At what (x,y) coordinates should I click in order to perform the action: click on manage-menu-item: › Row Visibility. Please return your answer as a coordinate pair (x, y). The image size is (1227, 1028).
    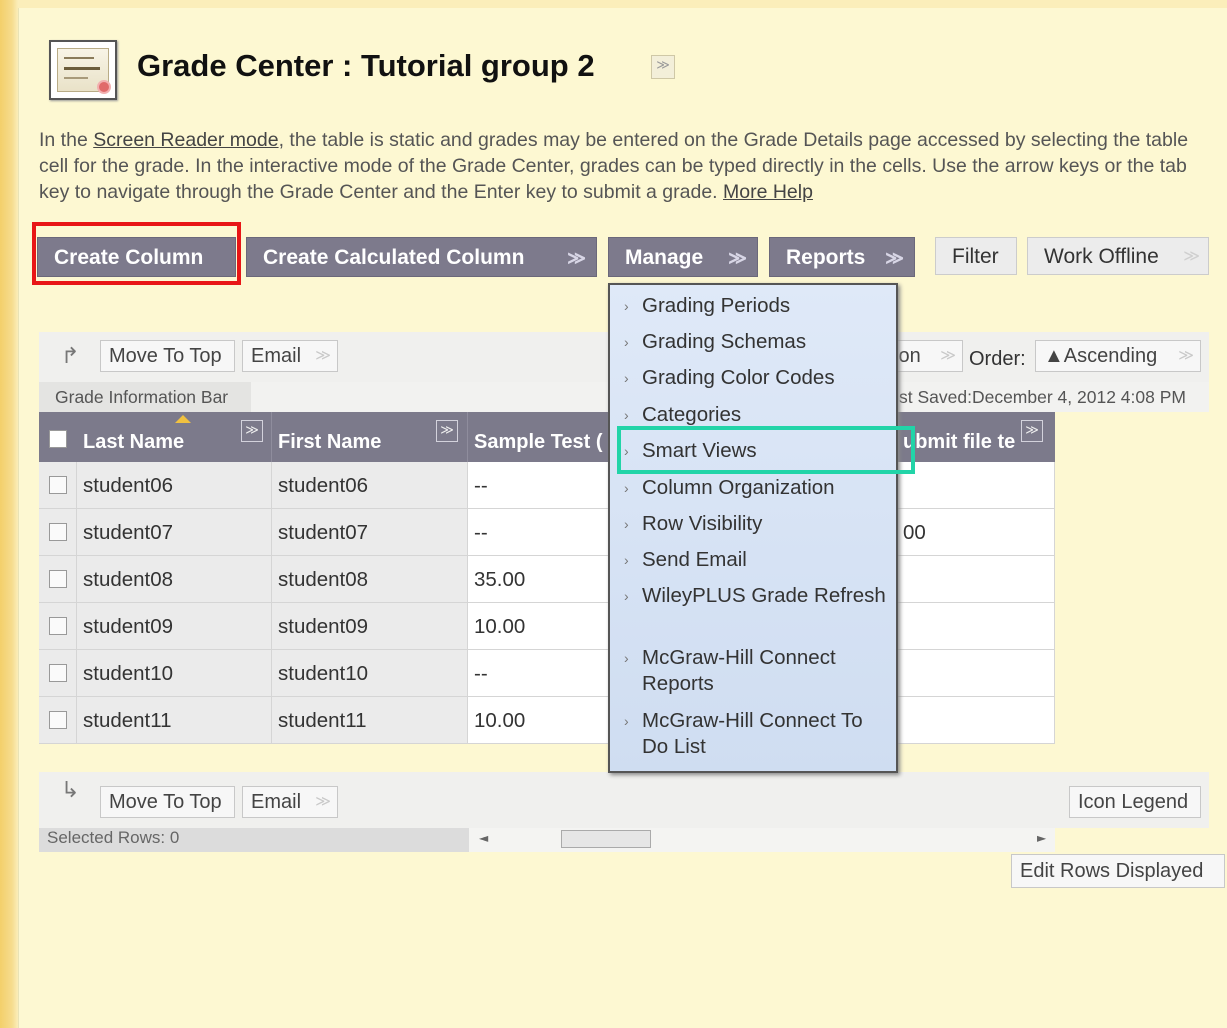
    Looking at the image, I should click on (759, 524).